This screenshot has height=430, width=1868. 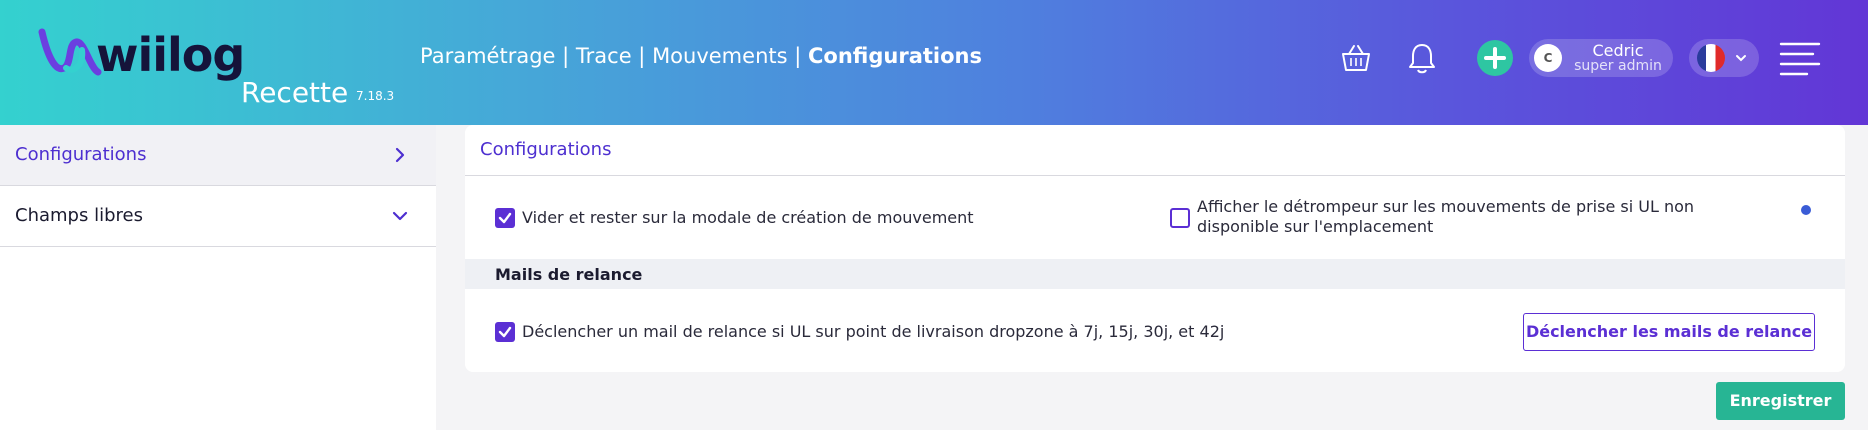 What do you see at coordinates (1356, 58) in the screenshot?
I see `basket-icon` at bounding box center [1356, 58].